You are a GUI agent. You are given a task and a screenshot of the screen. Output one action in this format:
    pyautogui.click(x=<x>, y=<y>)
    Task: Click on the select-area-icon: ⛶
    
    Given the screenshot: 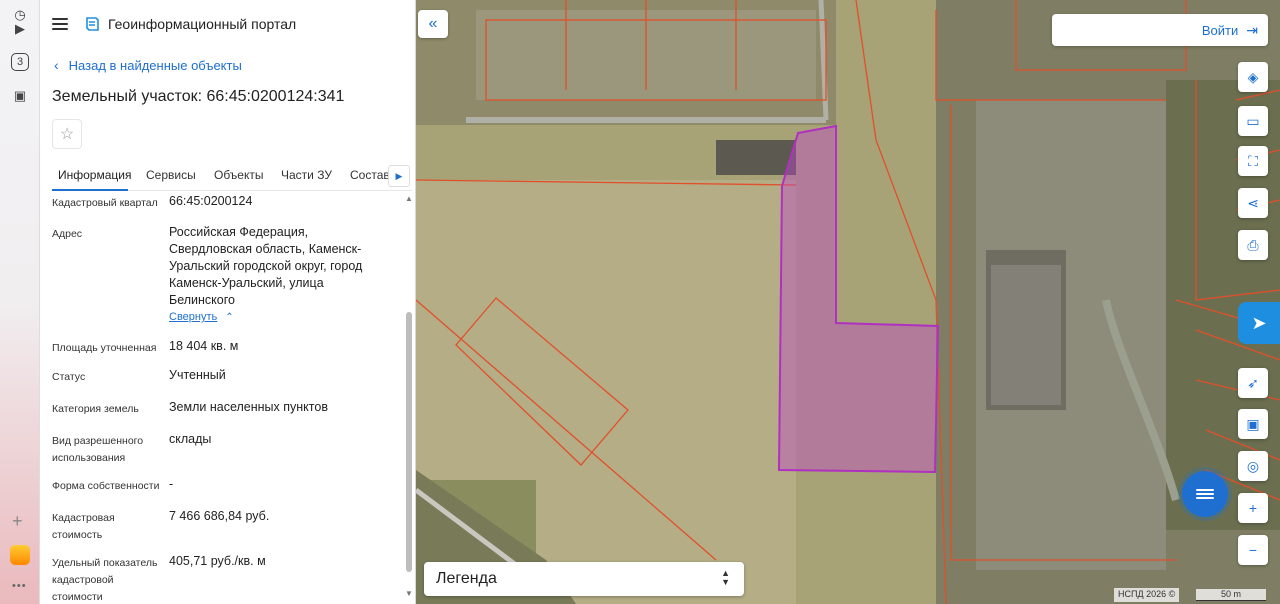 What is the action you would take?
    pyautogui.click(x=1253, y=161)
    